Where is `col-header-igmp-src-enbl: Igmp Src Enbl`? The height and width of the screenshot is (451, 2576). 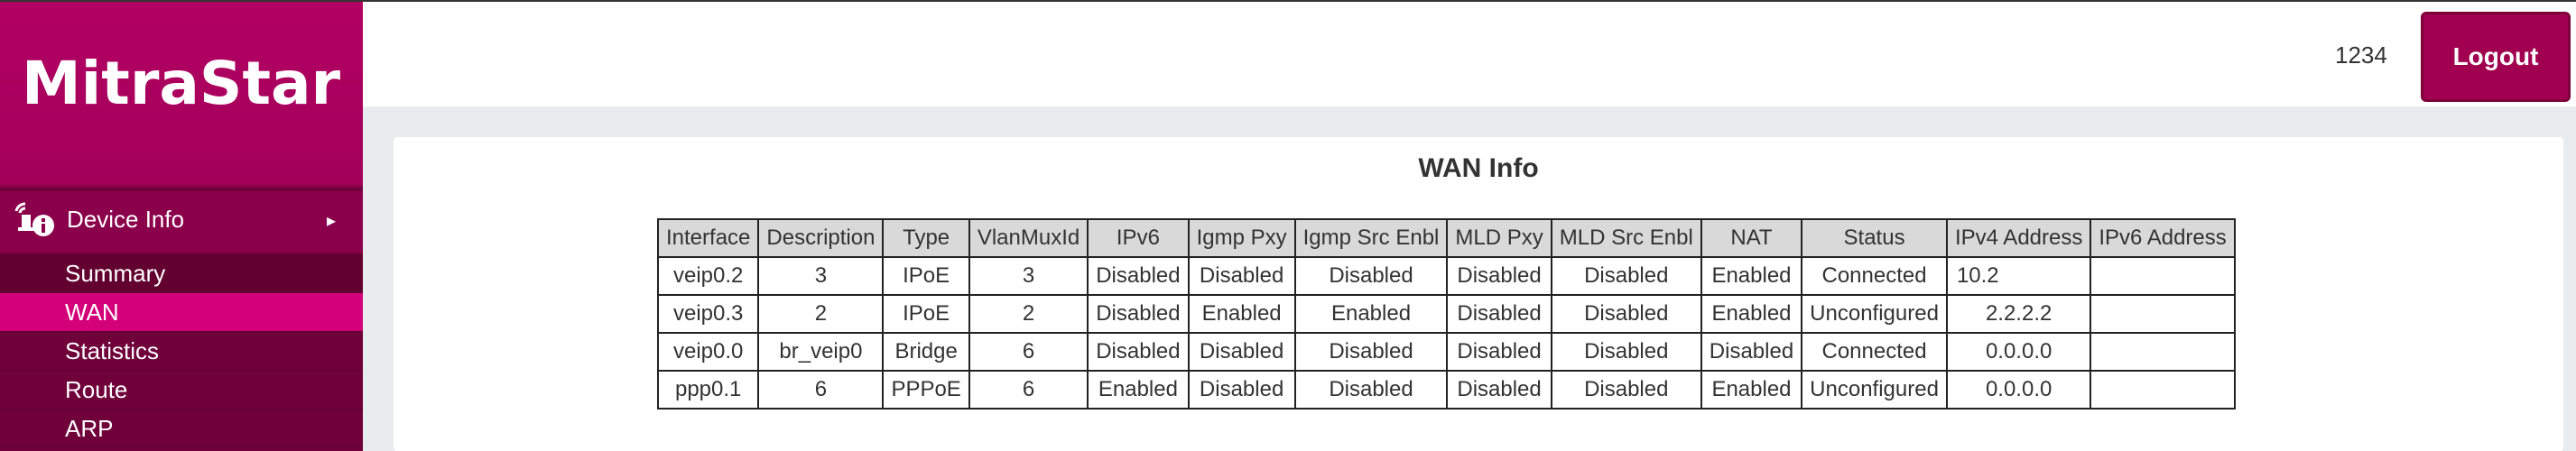 col-header-igmp-src-enbl: Igmp Src Enbl is located at coordinates (1371, 238).